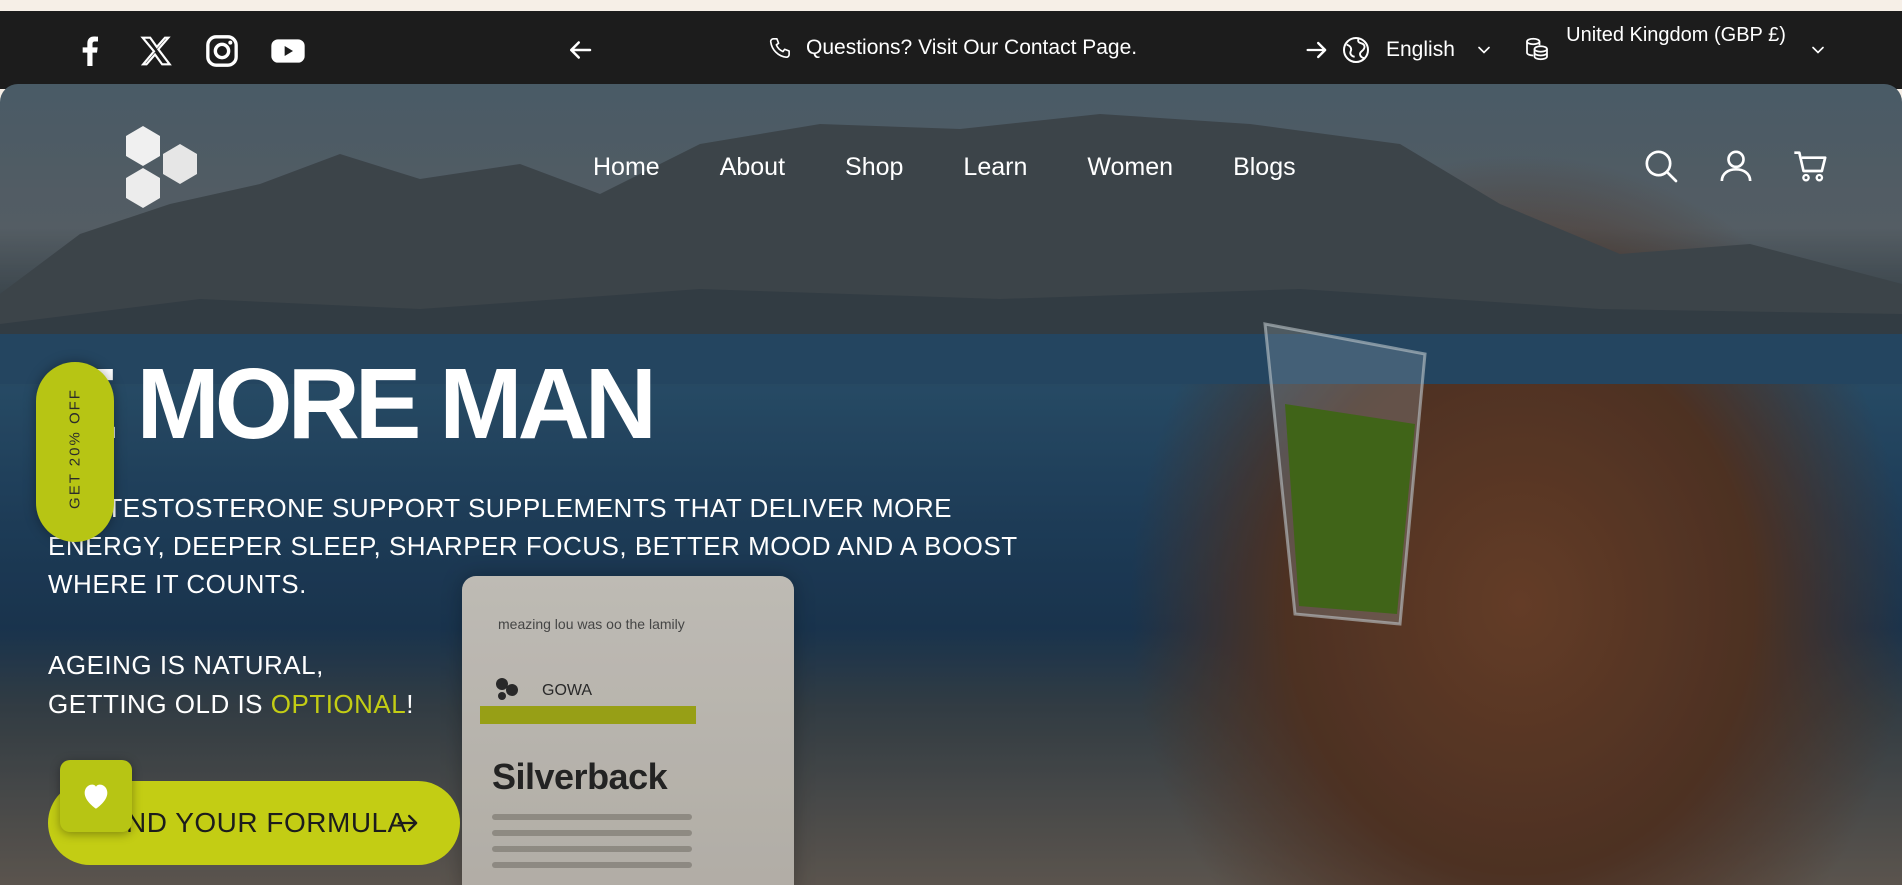 This screenshot has width=1902, height=885. What do you see at coordinates (266, 822) in the screenshot?
I see `cta-label: ND YOUR FORMULA` at bounding box center [266, 822].